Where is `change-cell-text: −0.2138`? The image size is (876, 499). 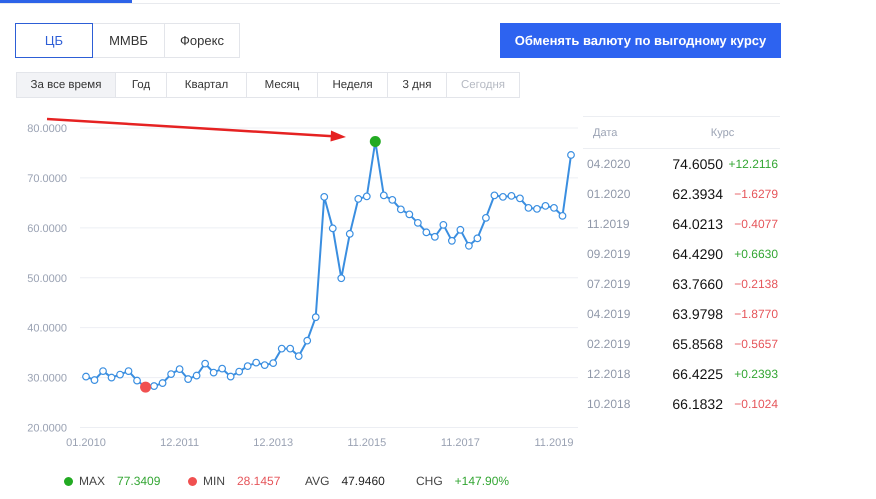 change-cell-text: −0.2138 is located at coordinates (755, 284).